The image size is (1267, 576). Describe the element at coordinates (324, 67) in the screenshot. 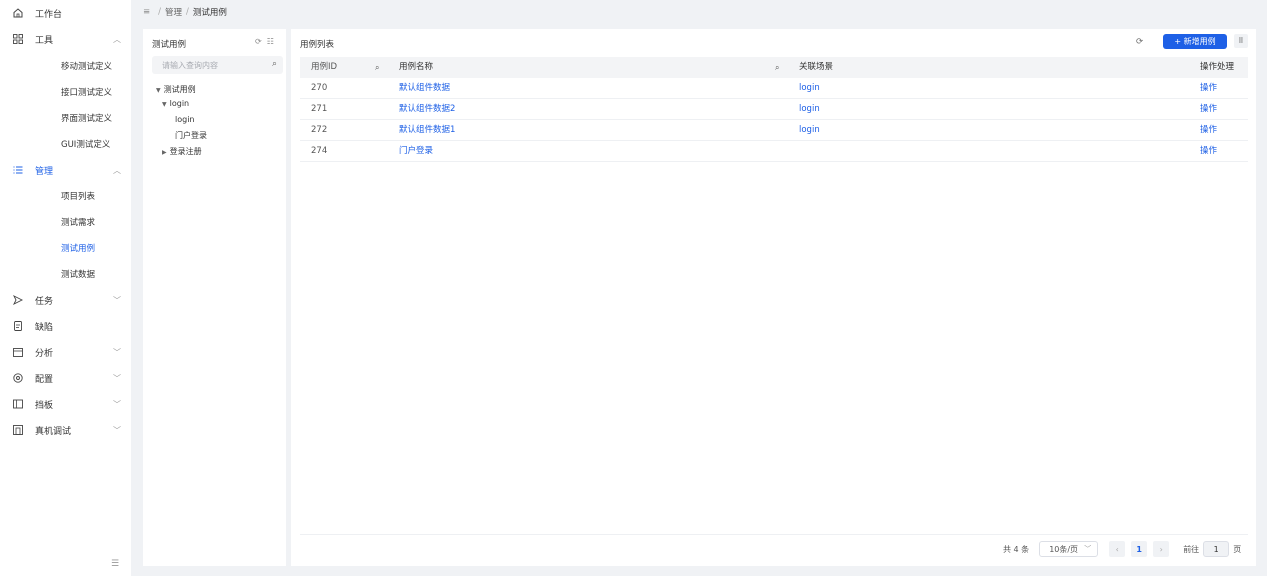

I see `header-id: 用例ID` at that location.